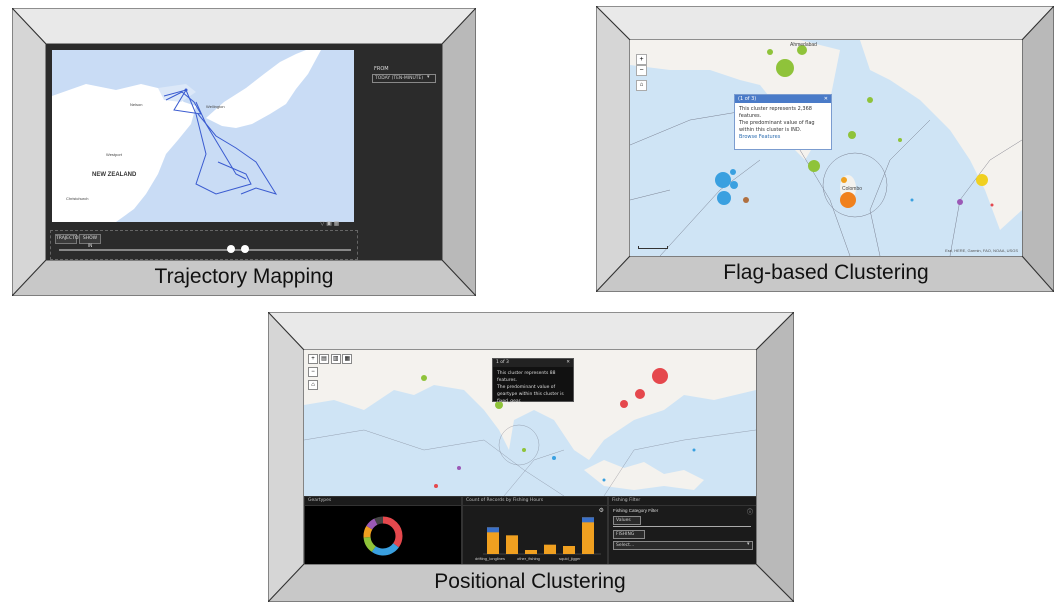 The image size is (1057, 605). What do you see at coordinates (205, 250) in the screenshot?
I see `time-slider-track` at bounding box center [205, 250].